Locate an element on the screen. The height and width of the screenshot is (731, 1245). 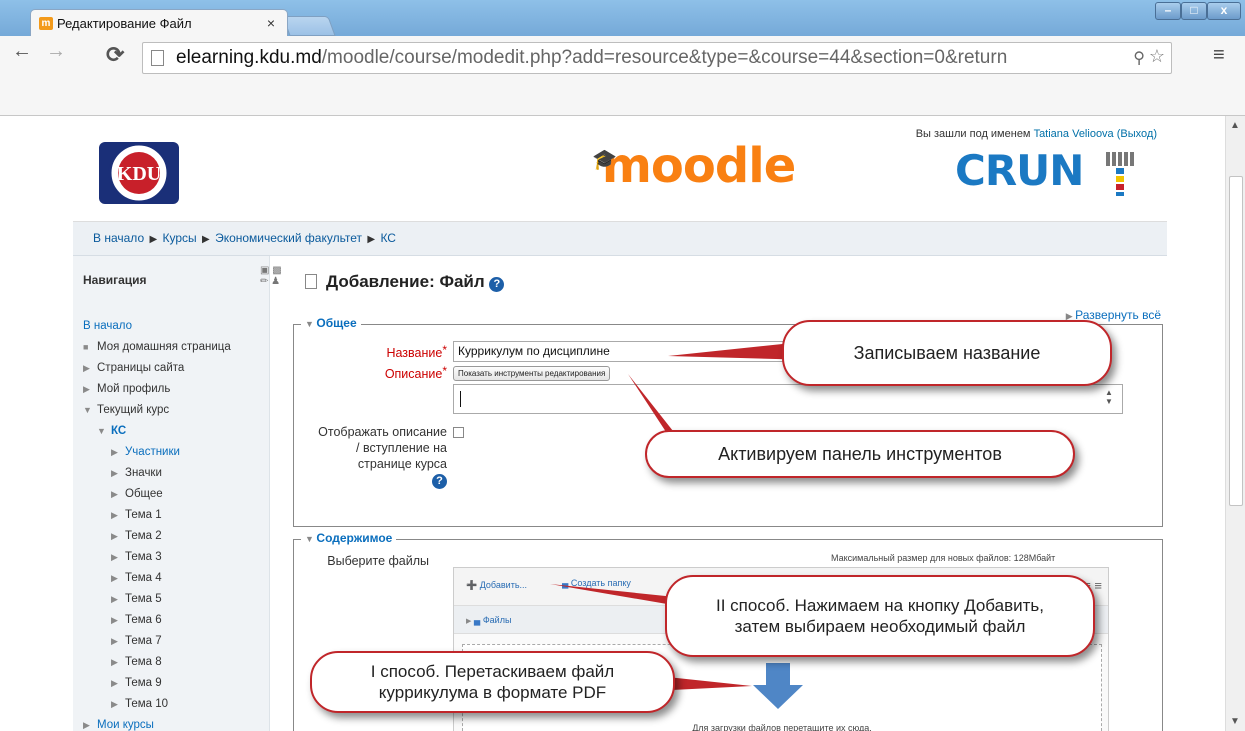
text-cursor is located at coordinates (460, 399).